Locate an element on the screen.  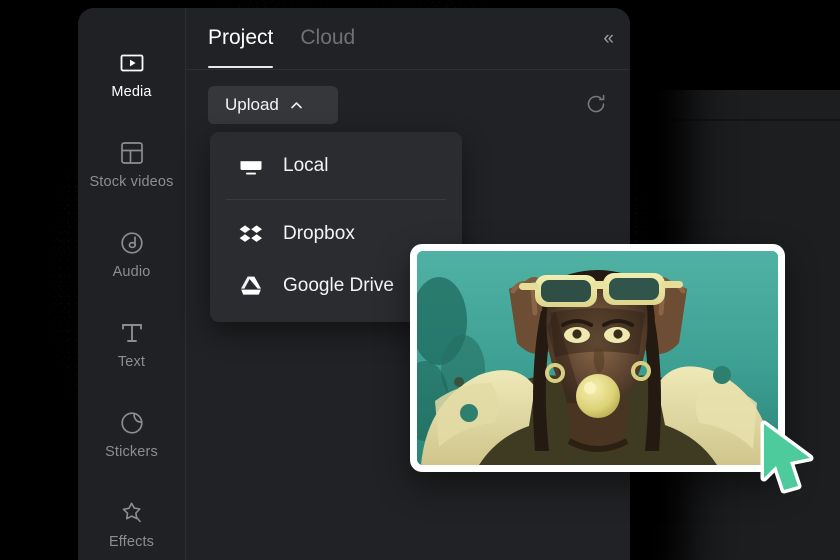
refresh-circular-arrow-icon is located at coordinates (596, 104).